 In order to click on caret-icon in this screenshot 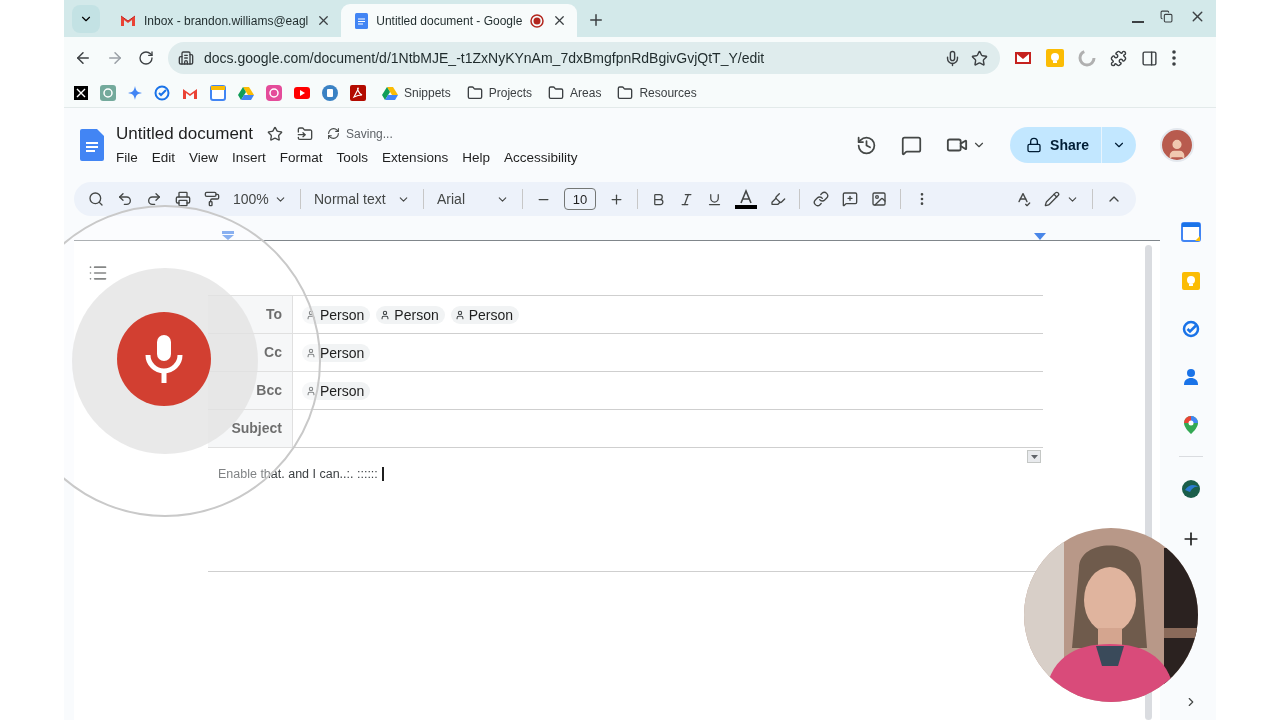, I will do `click(1034, 456)`.